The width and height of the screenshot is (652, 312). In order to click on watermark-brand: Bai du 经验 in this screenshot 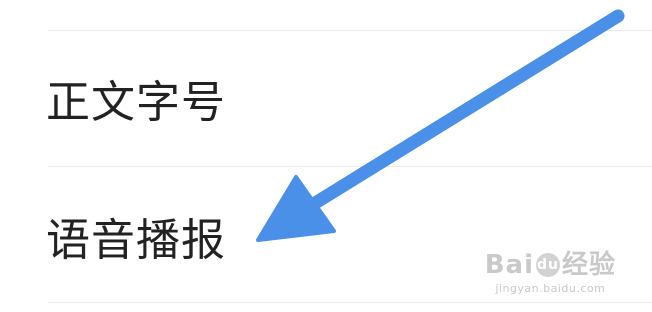, I will do `click(550, 265)`.